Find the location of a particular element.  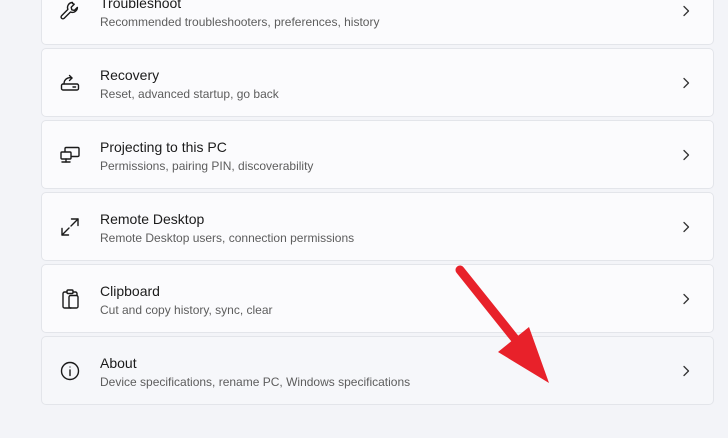

remote-desktop-icon is located at coordinates (70, 227).